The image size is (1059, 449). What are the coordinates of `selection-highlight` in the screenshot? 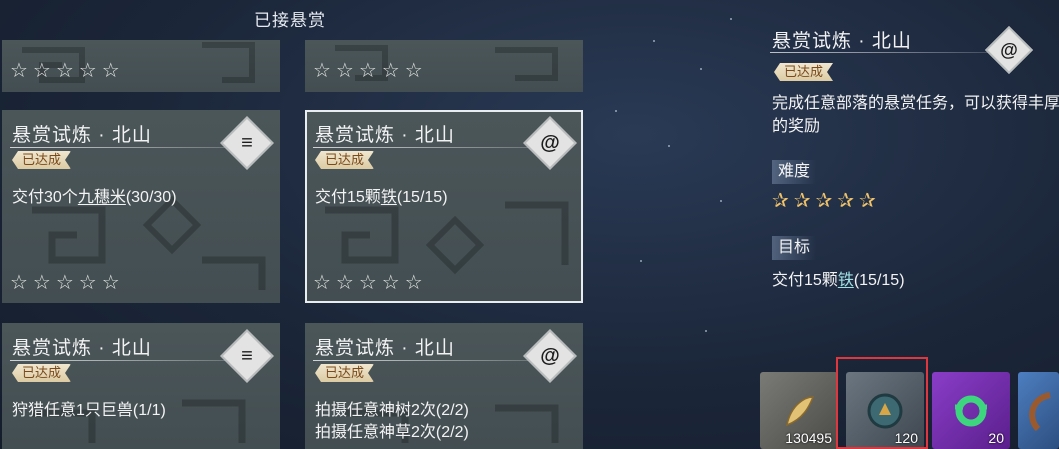 It's located at (882, 403).